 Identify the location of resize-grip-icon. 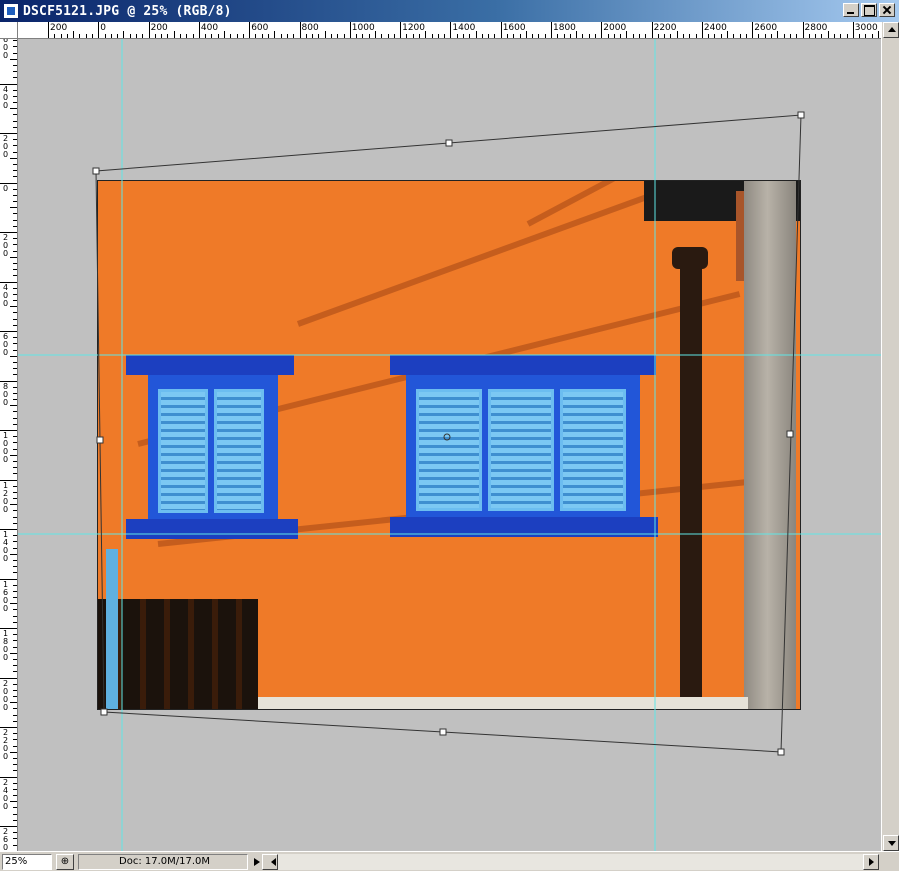
(890, 862).